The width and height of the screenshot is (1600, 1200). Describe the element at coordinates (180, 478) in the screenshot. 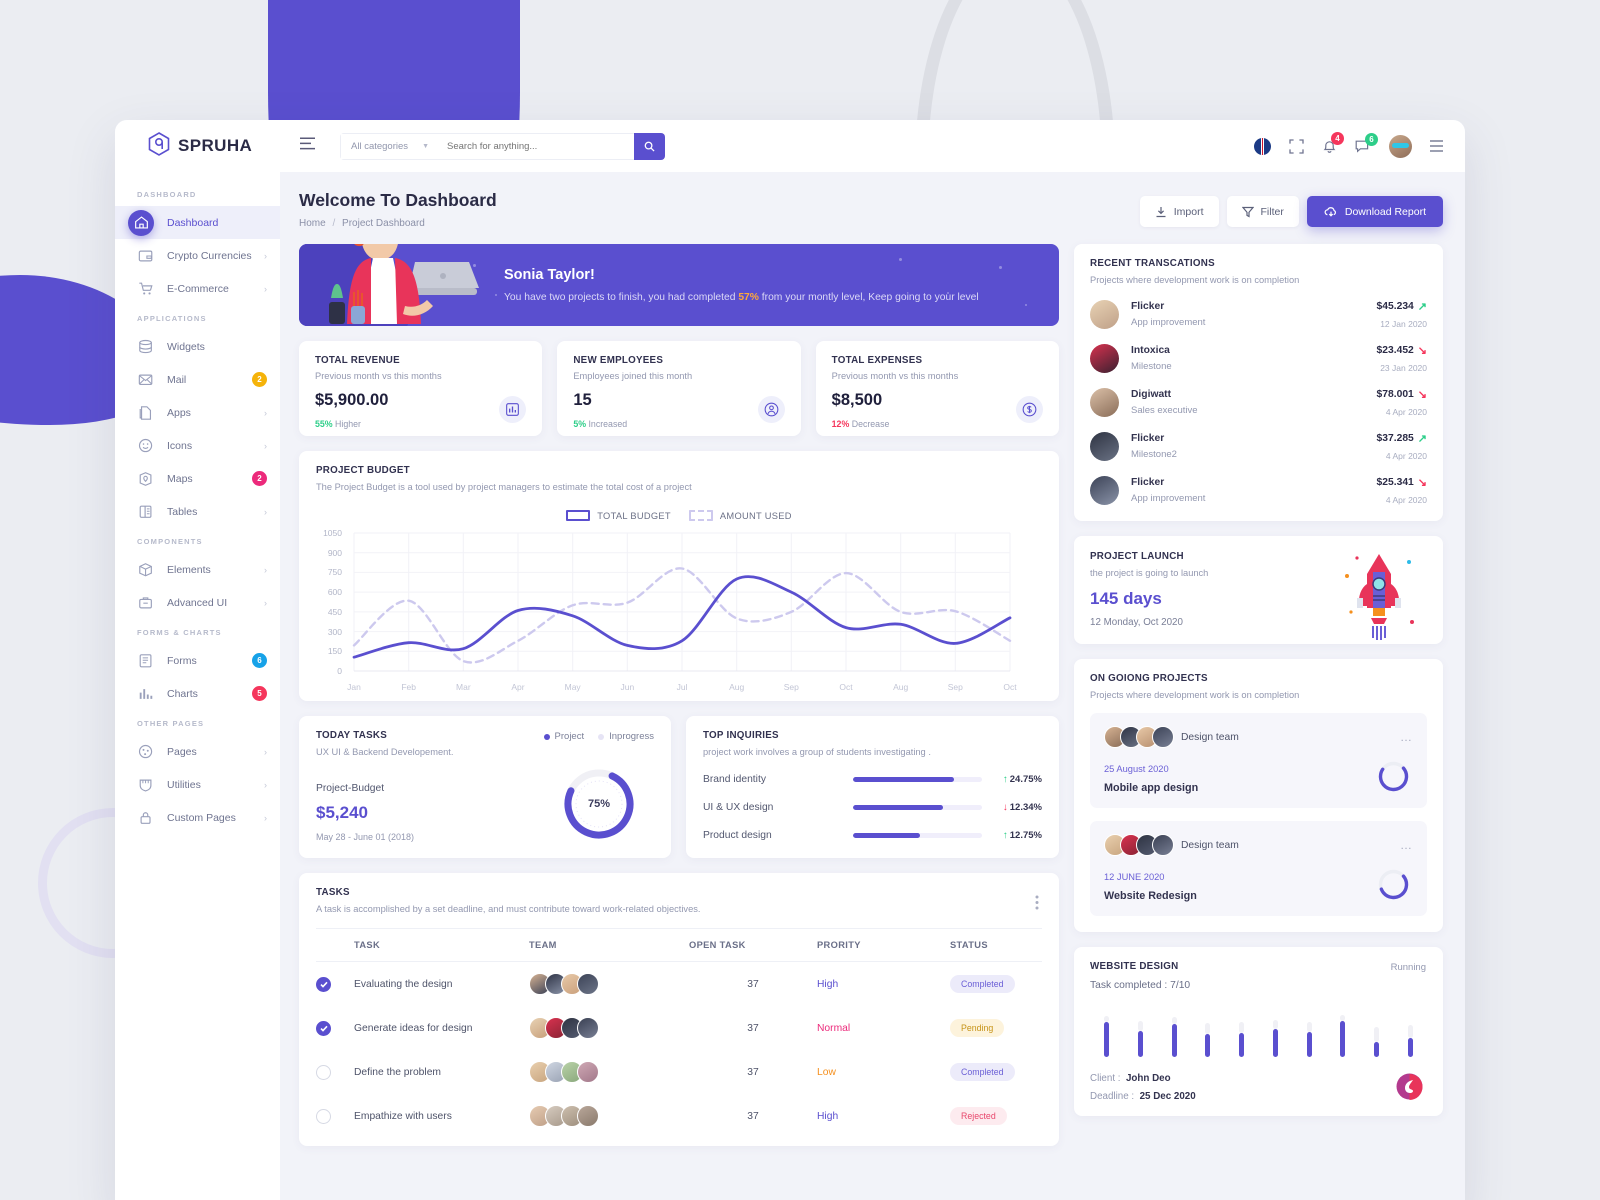

I see `sidebar-item-label: Maps` at that location.